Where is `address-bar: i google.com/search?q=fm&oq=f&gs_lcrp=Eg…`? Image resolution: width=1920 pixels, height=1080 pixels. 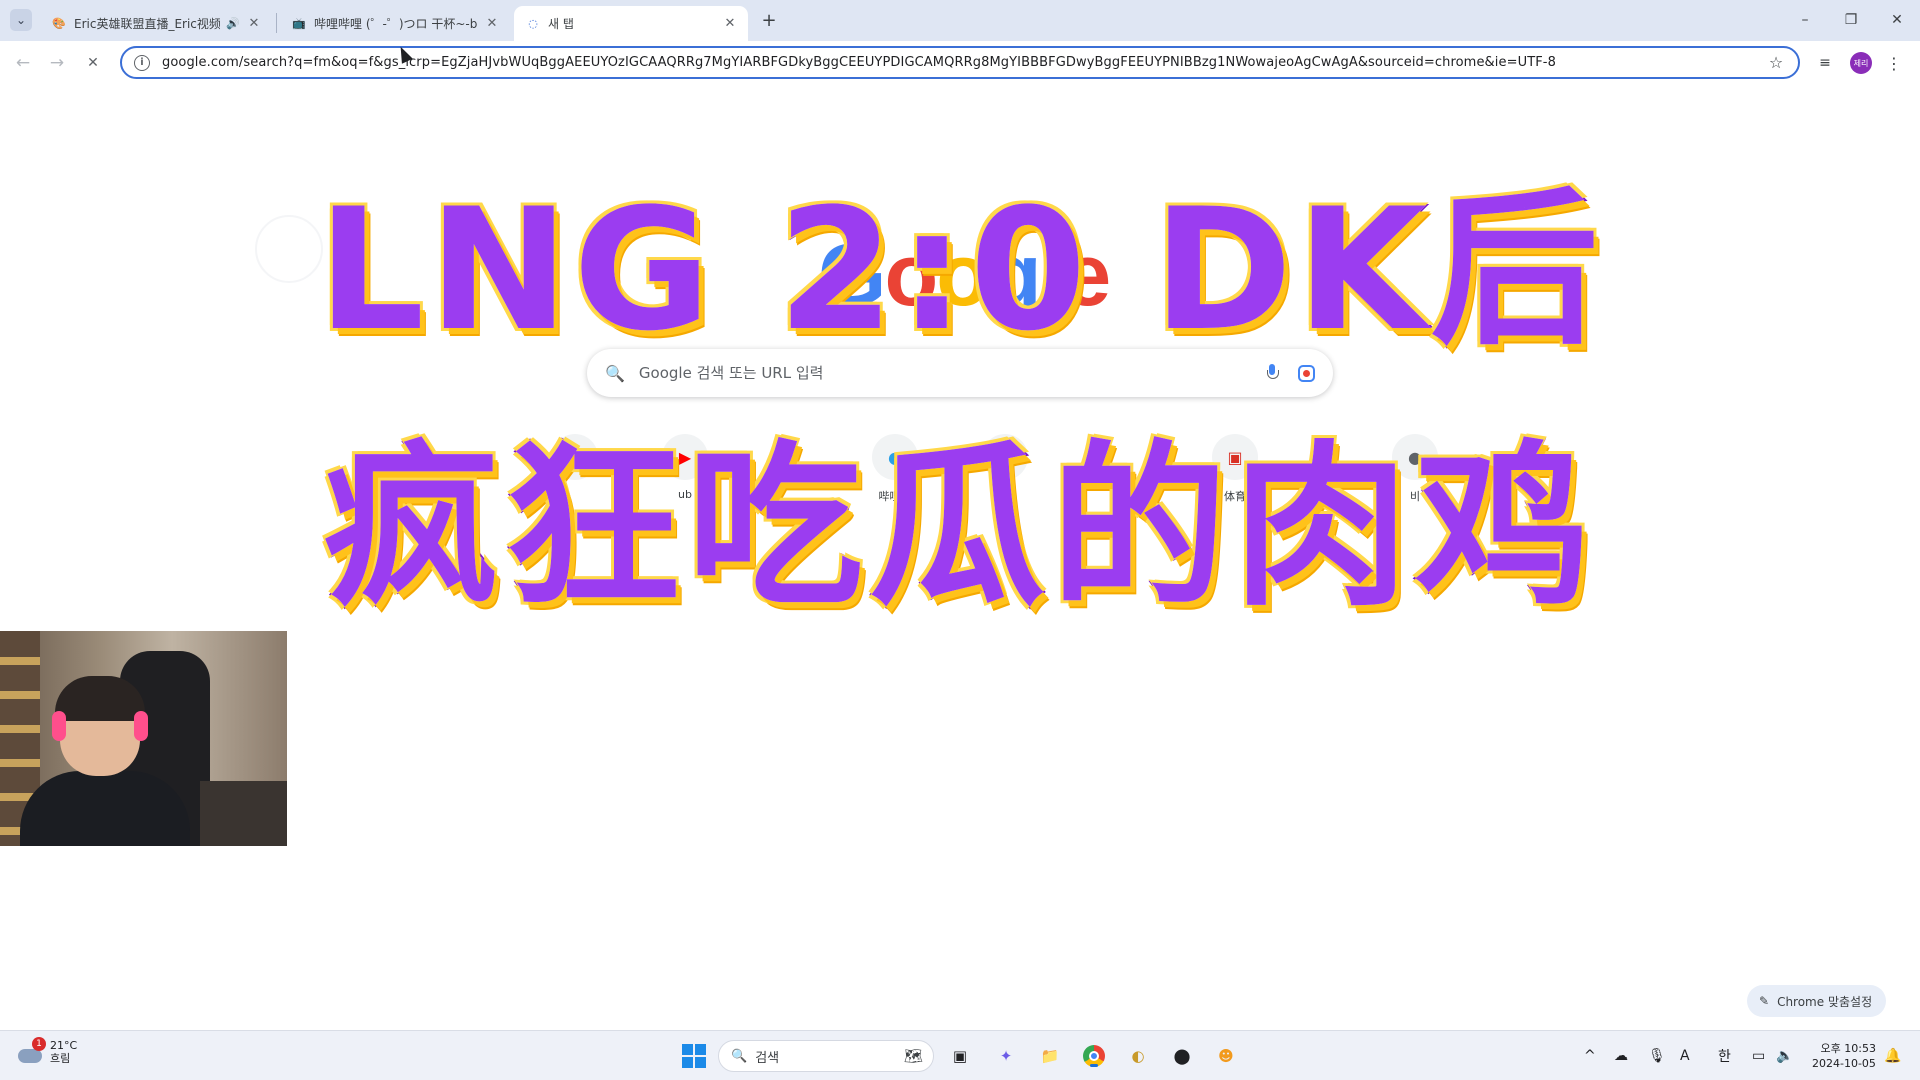
address-bar: i google.com/search?q=fm&oq=f&gs_lcrp=Eg… is located at coordinates (960, 62).